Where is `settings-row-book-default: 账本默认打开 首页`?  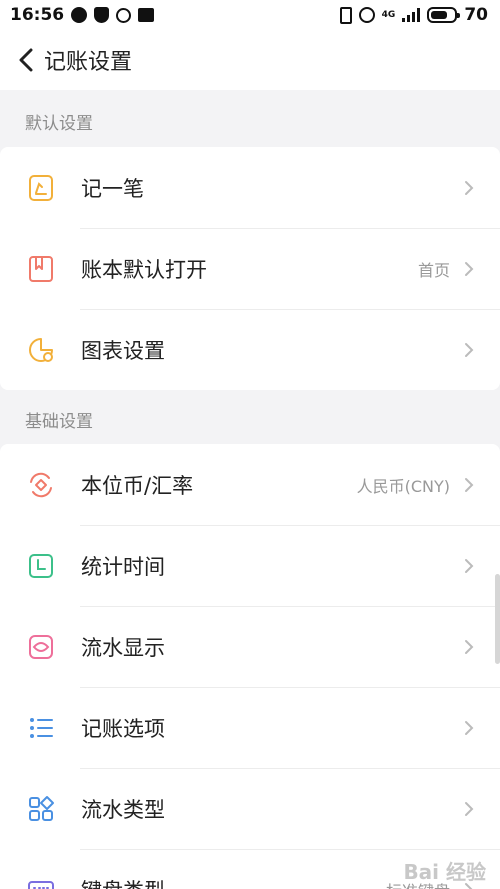 settings-row-book-default: 账本默认打开 首页 is located at coordinates (250, 268).